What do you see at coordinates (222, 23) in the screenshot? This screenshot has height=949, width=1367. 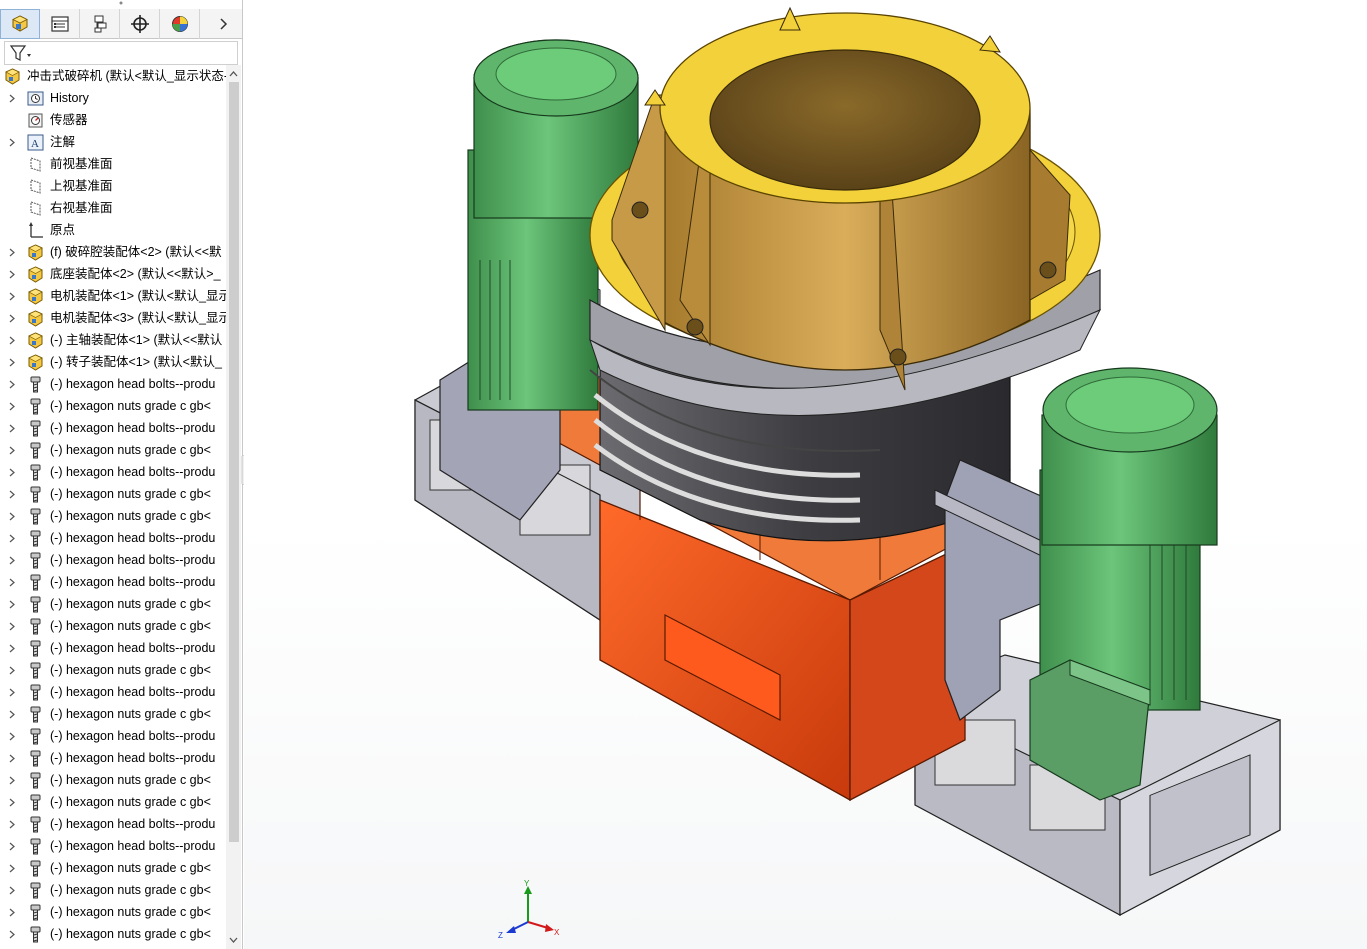 I see `tab-scroll-right` at bounding box center [222, 23].